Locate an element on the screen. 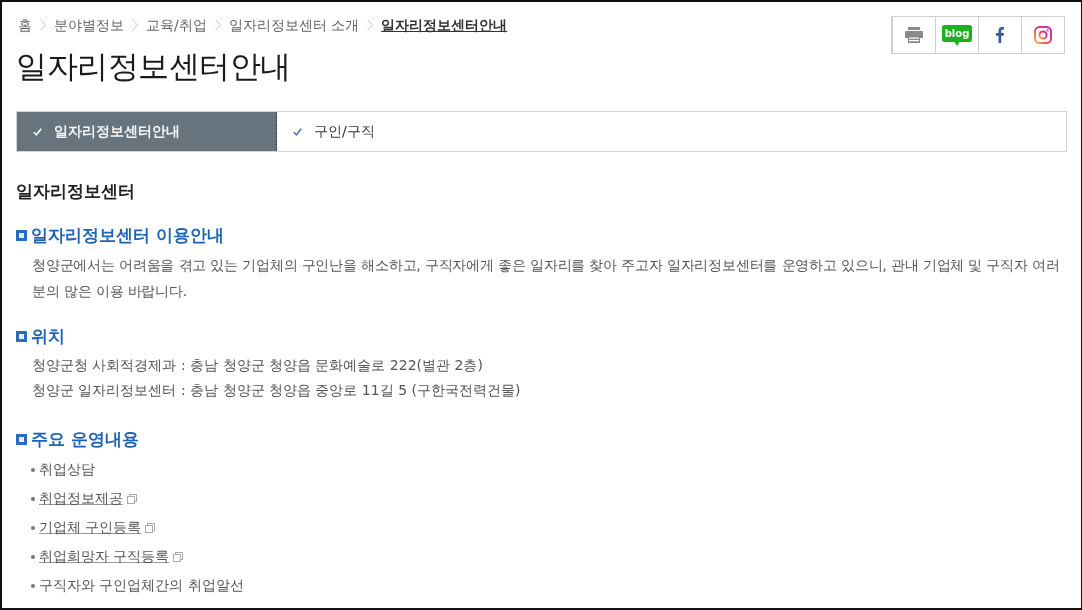  section-heading: 주요 운영내용 is located at coordinates (85, 439).